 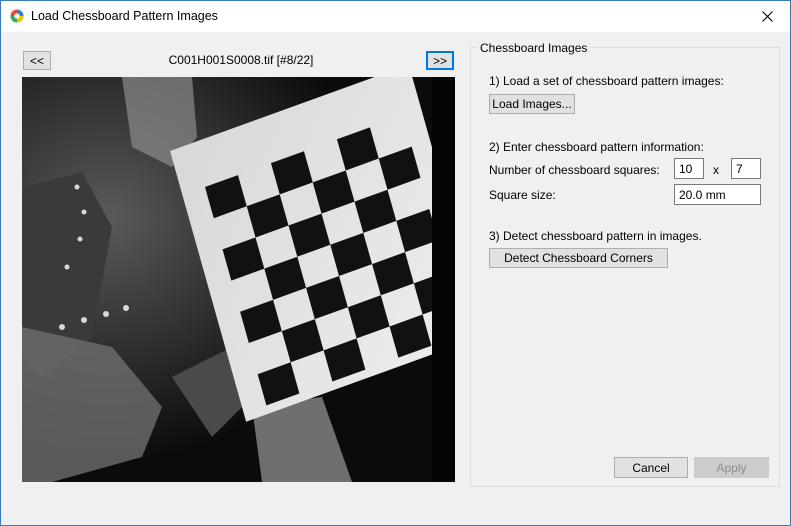 I want to click on group-title: Chessboard Images, so click(x=534, y=48).